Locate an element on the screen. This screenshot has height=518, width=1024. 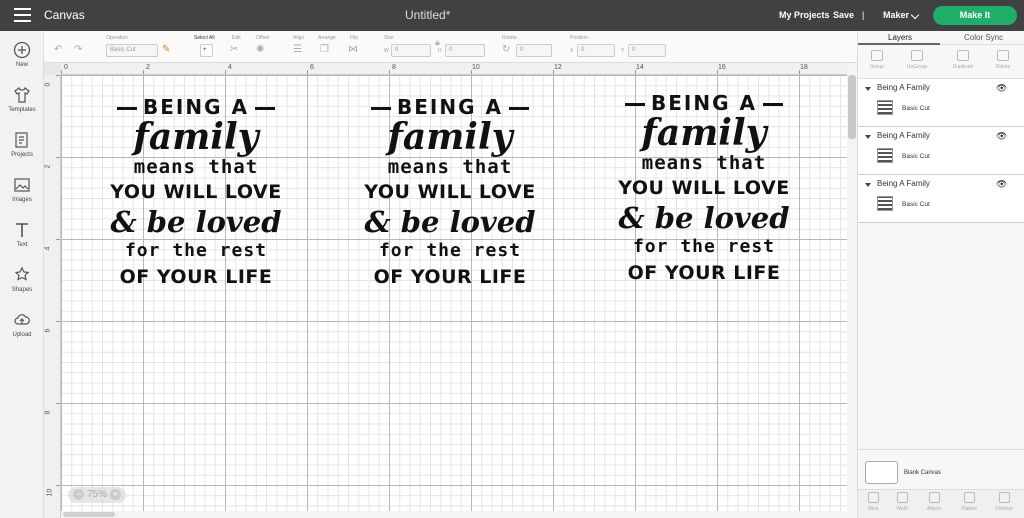
ruler-top-label: 12 is located at coordinates (558, 67).